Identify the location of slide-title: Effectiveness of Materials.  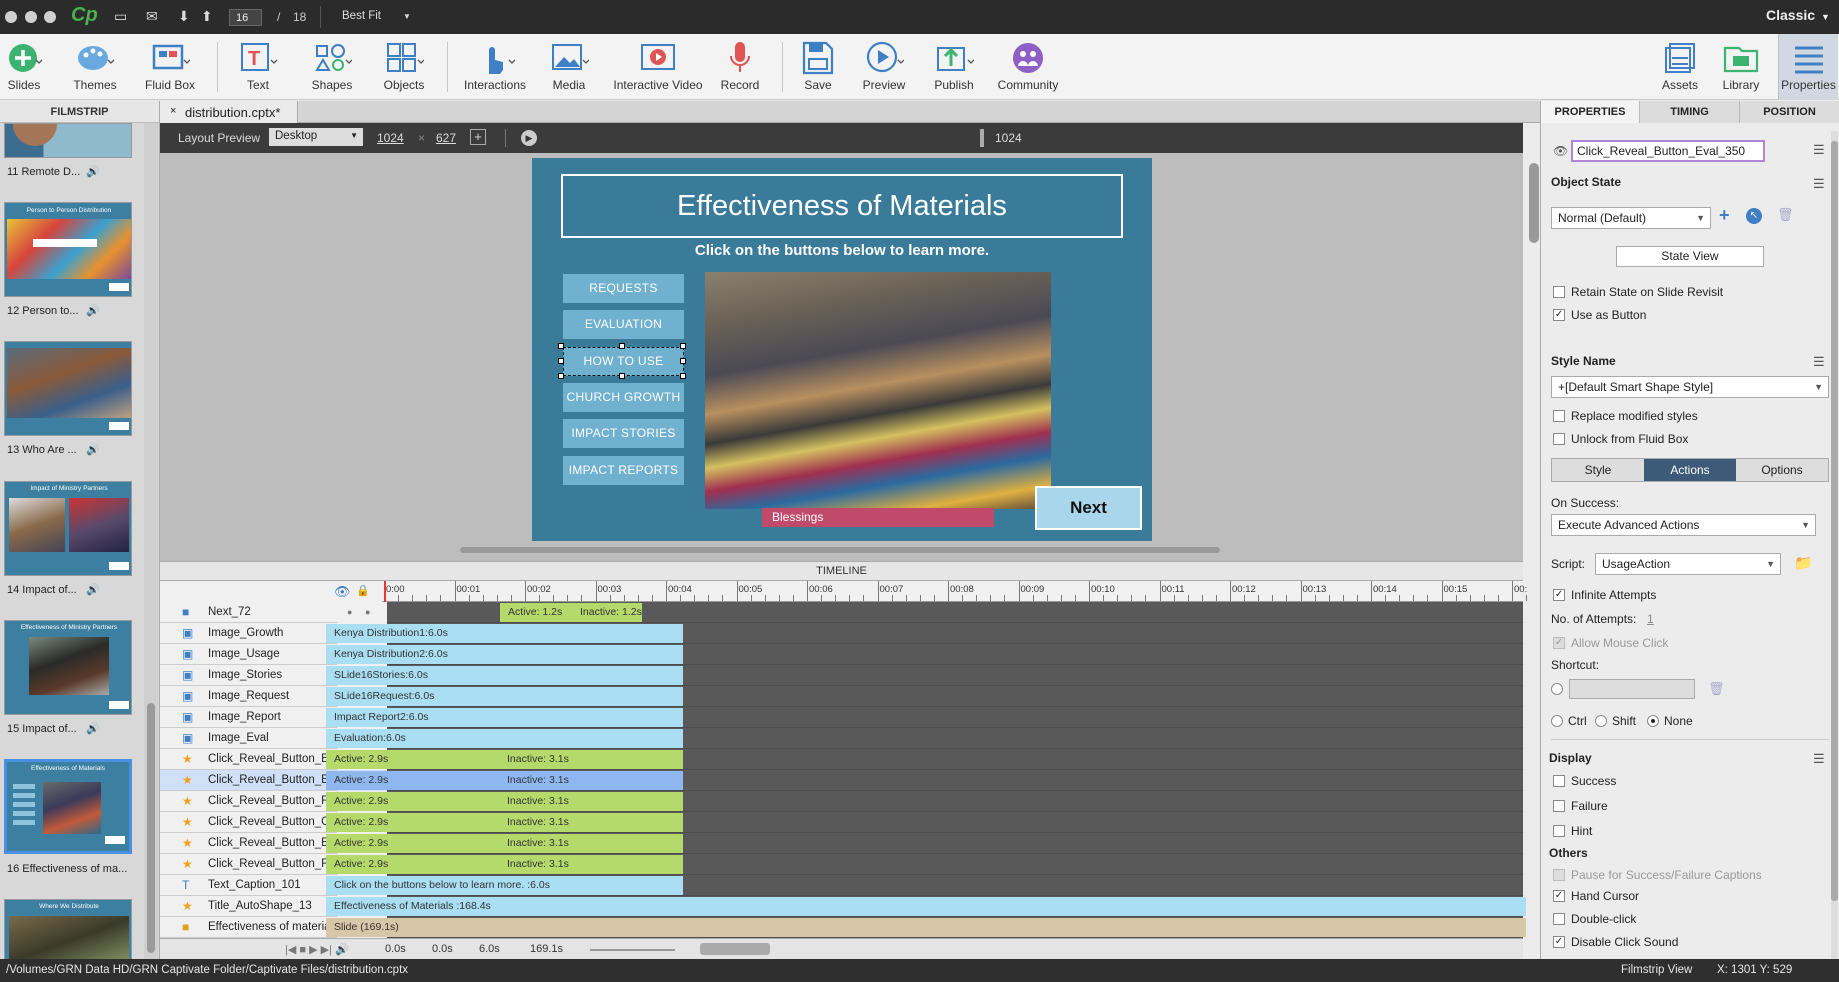
(842, 206).